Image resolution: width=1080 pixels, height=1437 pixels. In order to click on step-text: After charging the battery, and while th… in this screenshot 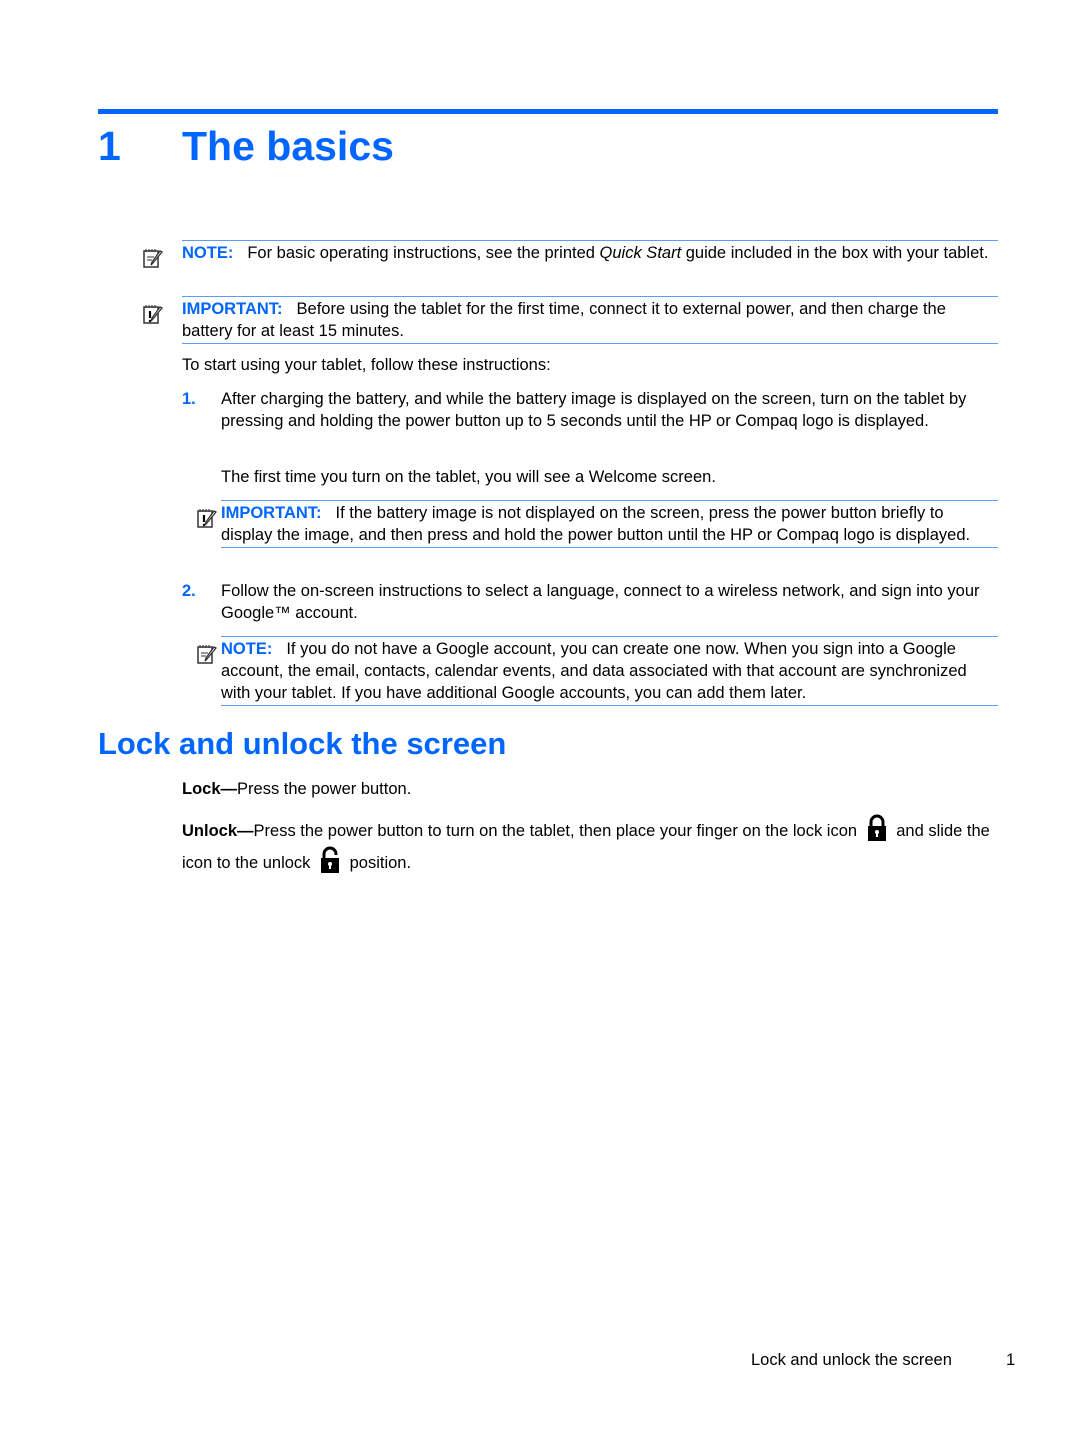, I will do `click(594, 410)`.